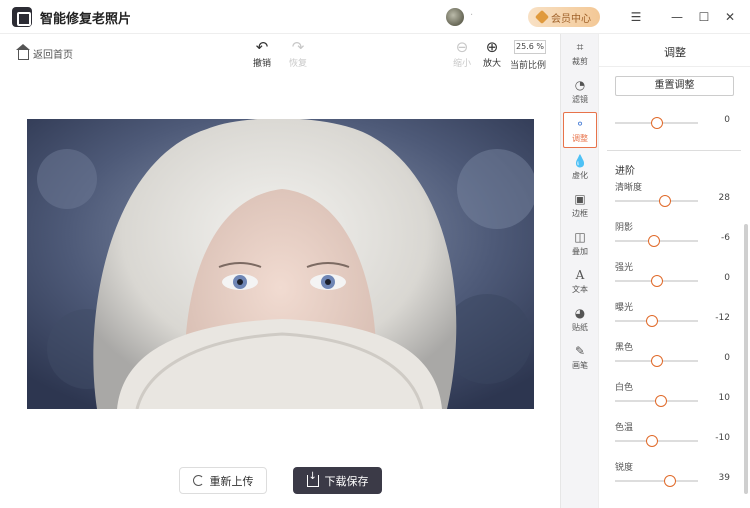 Image resolution: width=750 pixels, height=508 pixels. I want to click on tool-label: 滤镜, so click(580, 99).